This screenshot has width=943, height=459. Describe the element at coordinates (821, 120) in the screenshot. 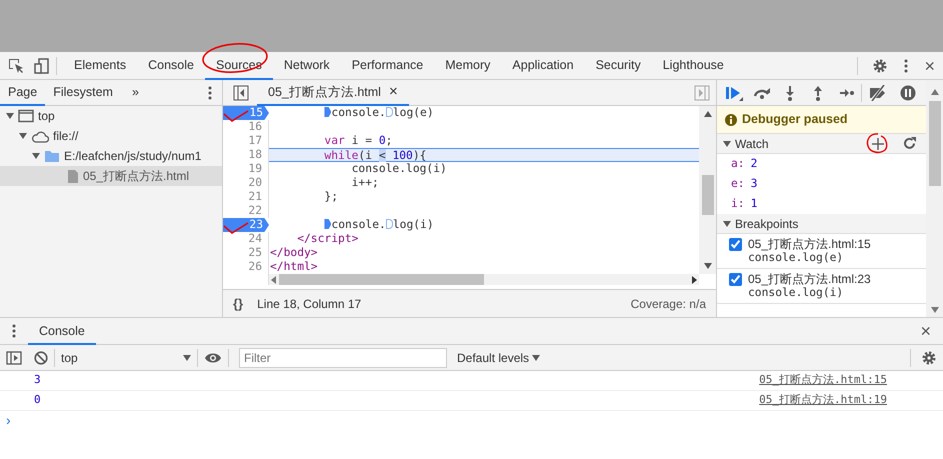

I see `paused-banner: Debugger paused` at that location.